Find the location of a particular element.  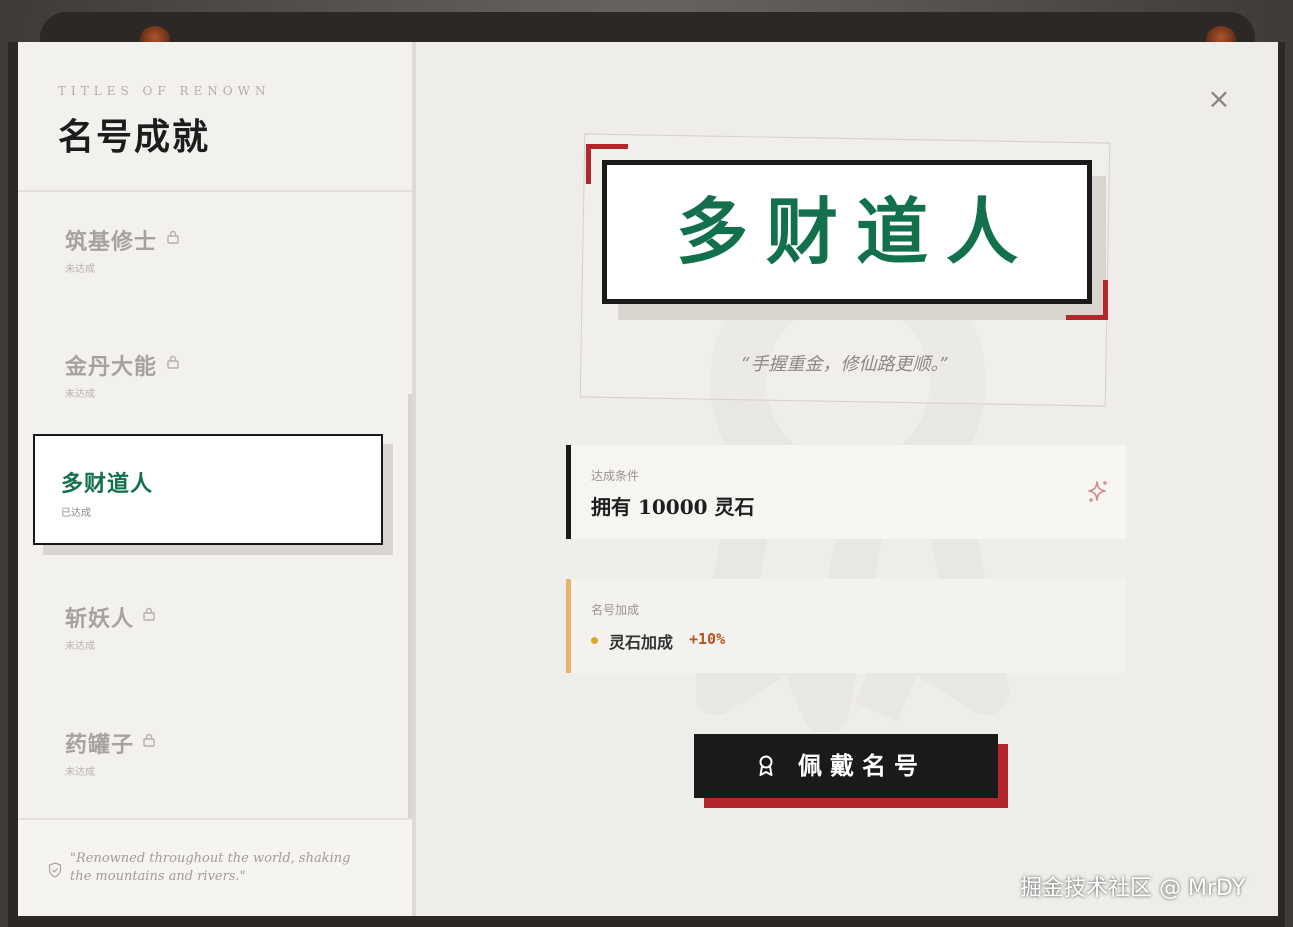

equip-title-button: 佩戴名号 is located at coordinates (846, 766).